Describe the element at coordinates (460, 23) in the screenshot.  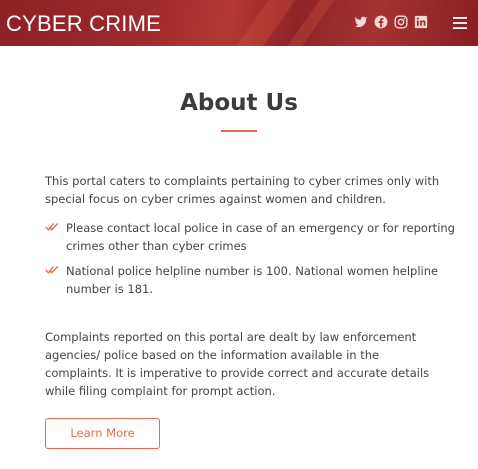
I see `hamburger-menu-icon` at that location.